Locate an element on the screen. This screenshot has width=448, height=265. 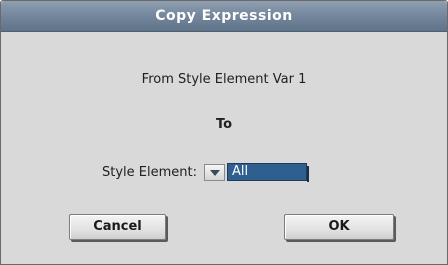
dialog-title: Copy Expression is located at coordinates (224, 16).